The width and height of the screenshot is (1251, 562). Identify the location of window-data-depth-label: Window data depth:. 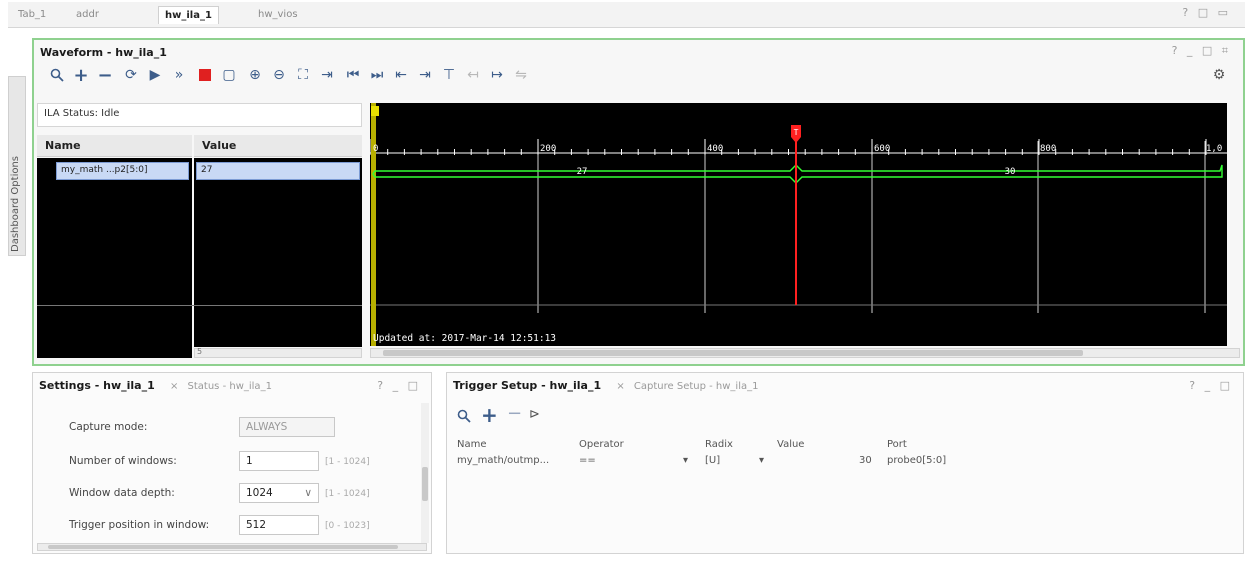
(122, 493).